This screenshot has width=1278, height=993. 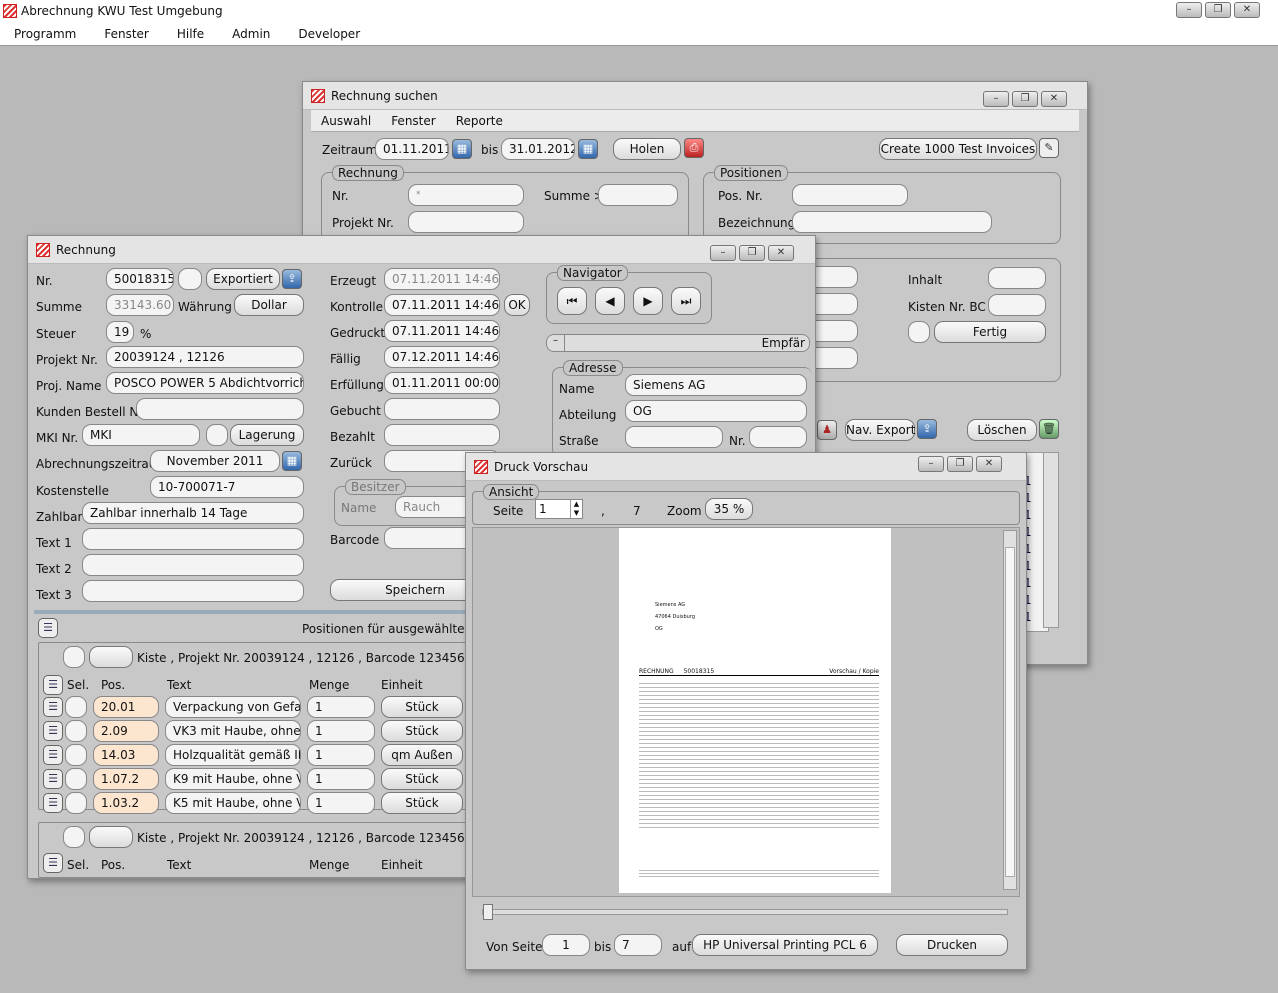 What do you see at coordinates (45, 34) in the screenshot?
I see `menu-programm: Programm` at bounding box center [45, 34].